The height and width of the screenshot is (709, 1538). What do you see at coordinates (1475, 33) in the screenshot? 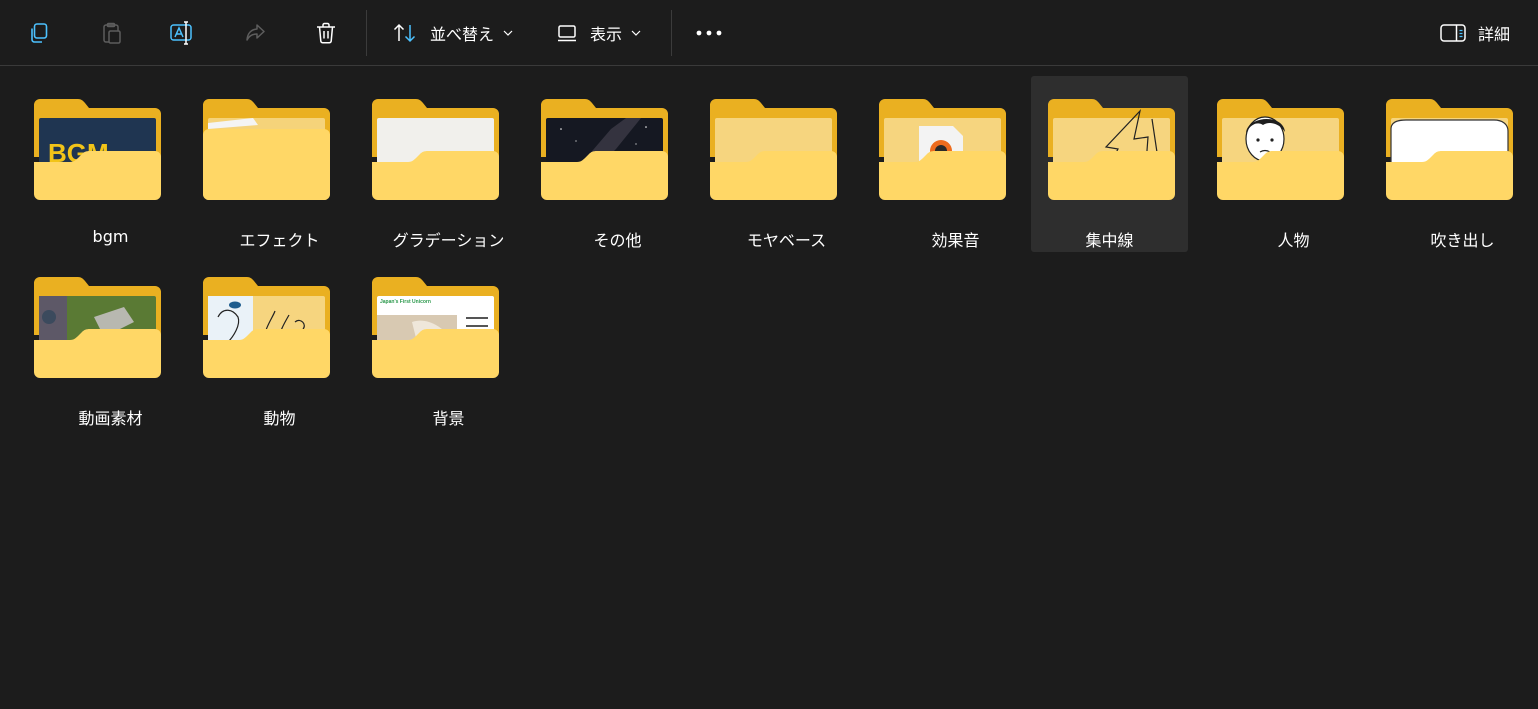
I see `details-pane-button: 詳細` at bounding box center [1475, 33].